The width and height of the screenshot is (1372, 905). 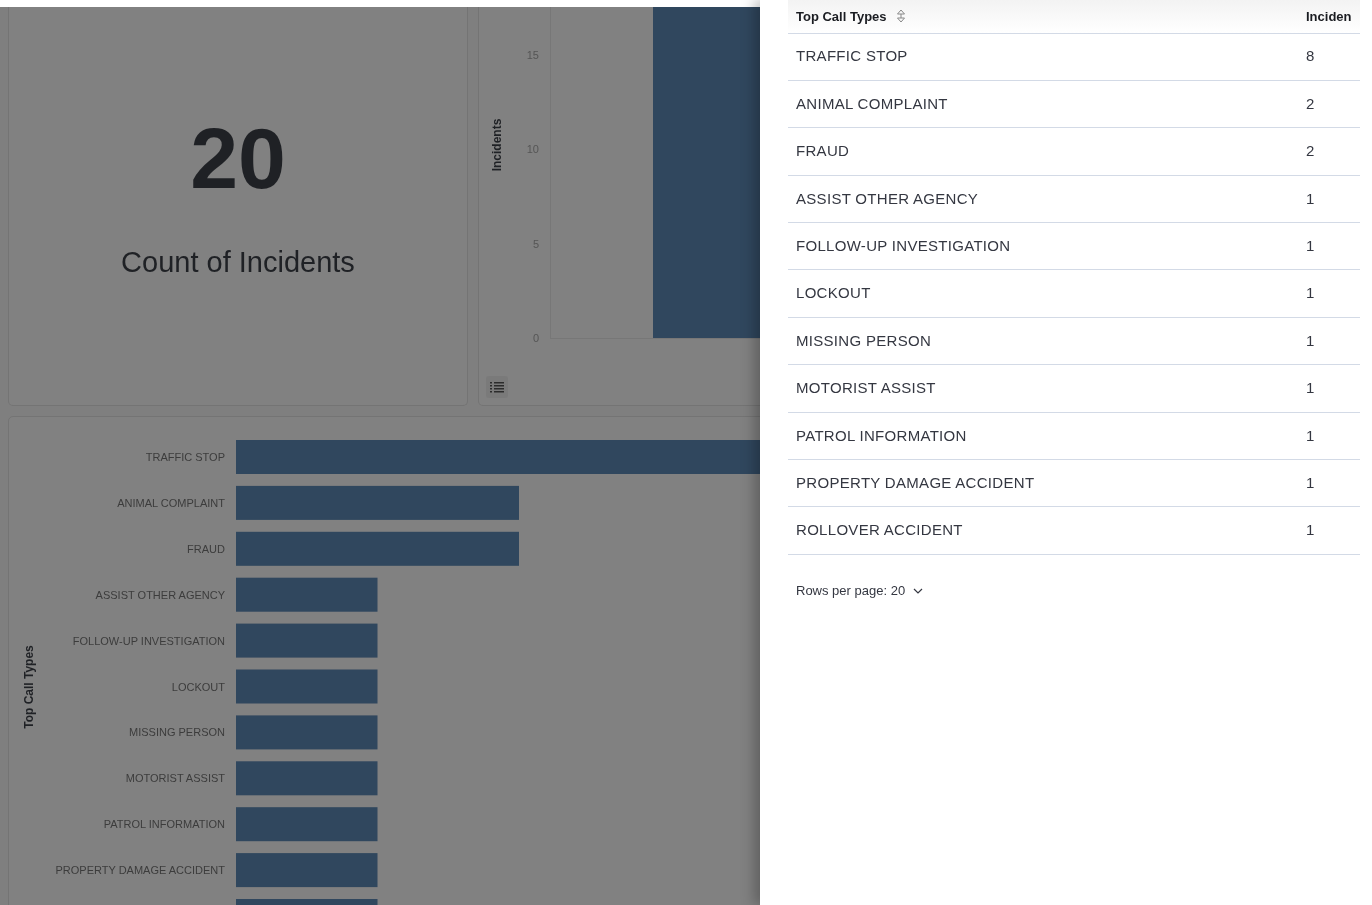 What do you see at coordinates (164, 824) in the screenshot?
I see `category-label: PATROL INFORMATION` at bounding box center [164, 824].